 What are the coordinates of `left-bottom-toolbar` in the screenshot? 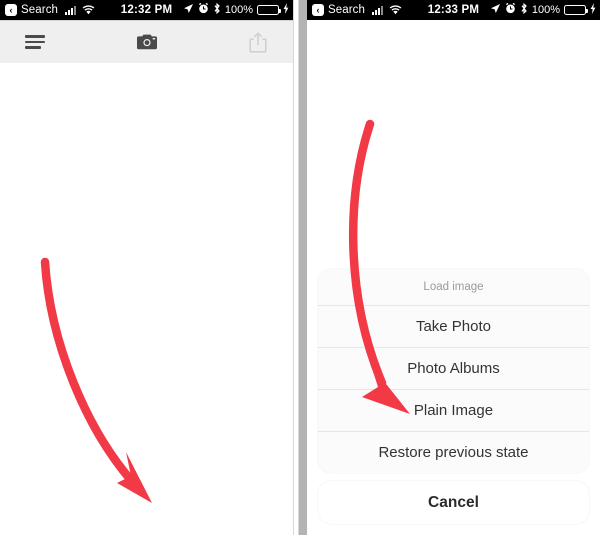 It's located at (147, 41).